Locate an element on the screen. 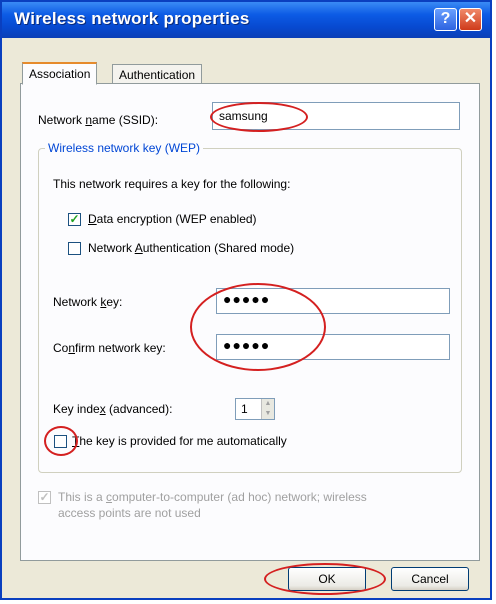 The width and height of the screenshot is (496, 604). network-key-label: Network key: is located at coordinates (88, 302).